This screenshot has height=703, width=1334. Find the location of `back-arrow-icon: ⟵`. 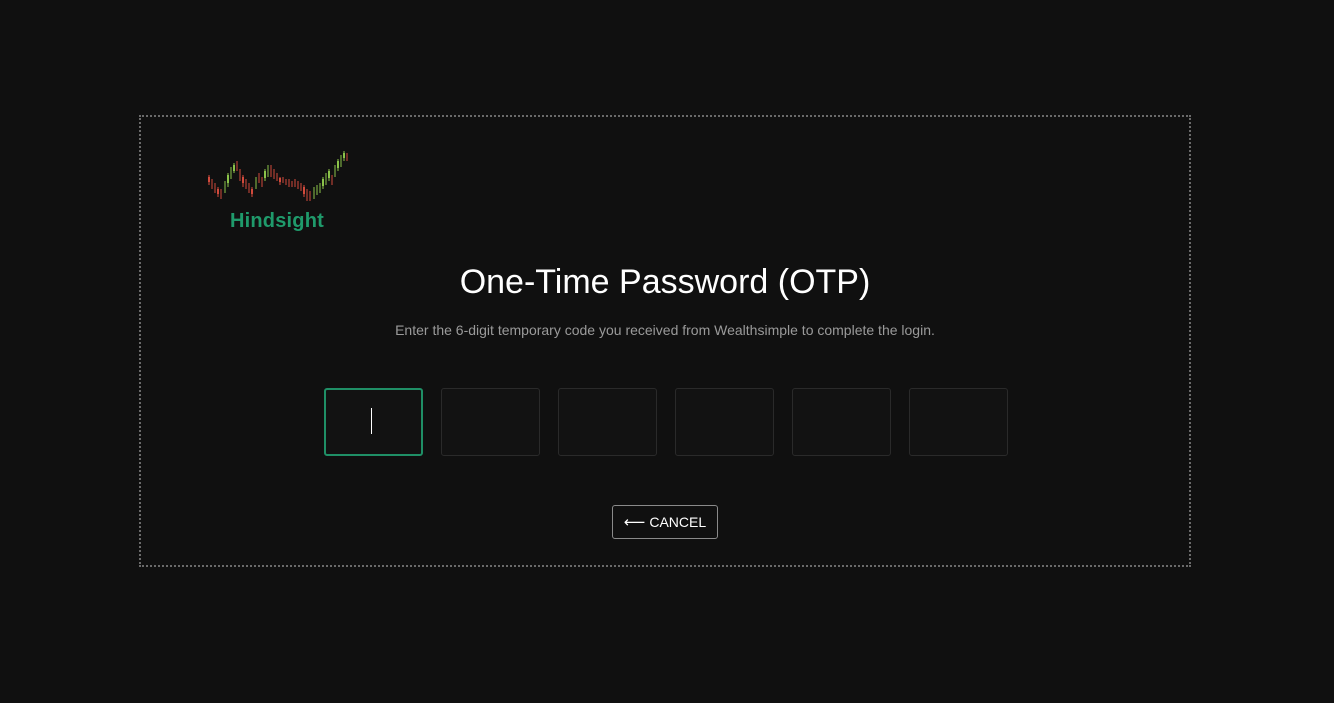

back-arrow-icon: ⟵ is located at coordinates (634, 522).